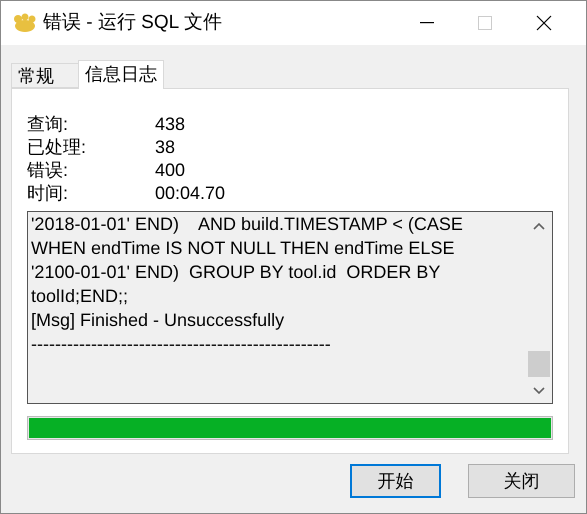  What do you see at coordinates (48, 193) in the screenshot?
I see `stat-label: 时间:` at bounding box center [48, 193].